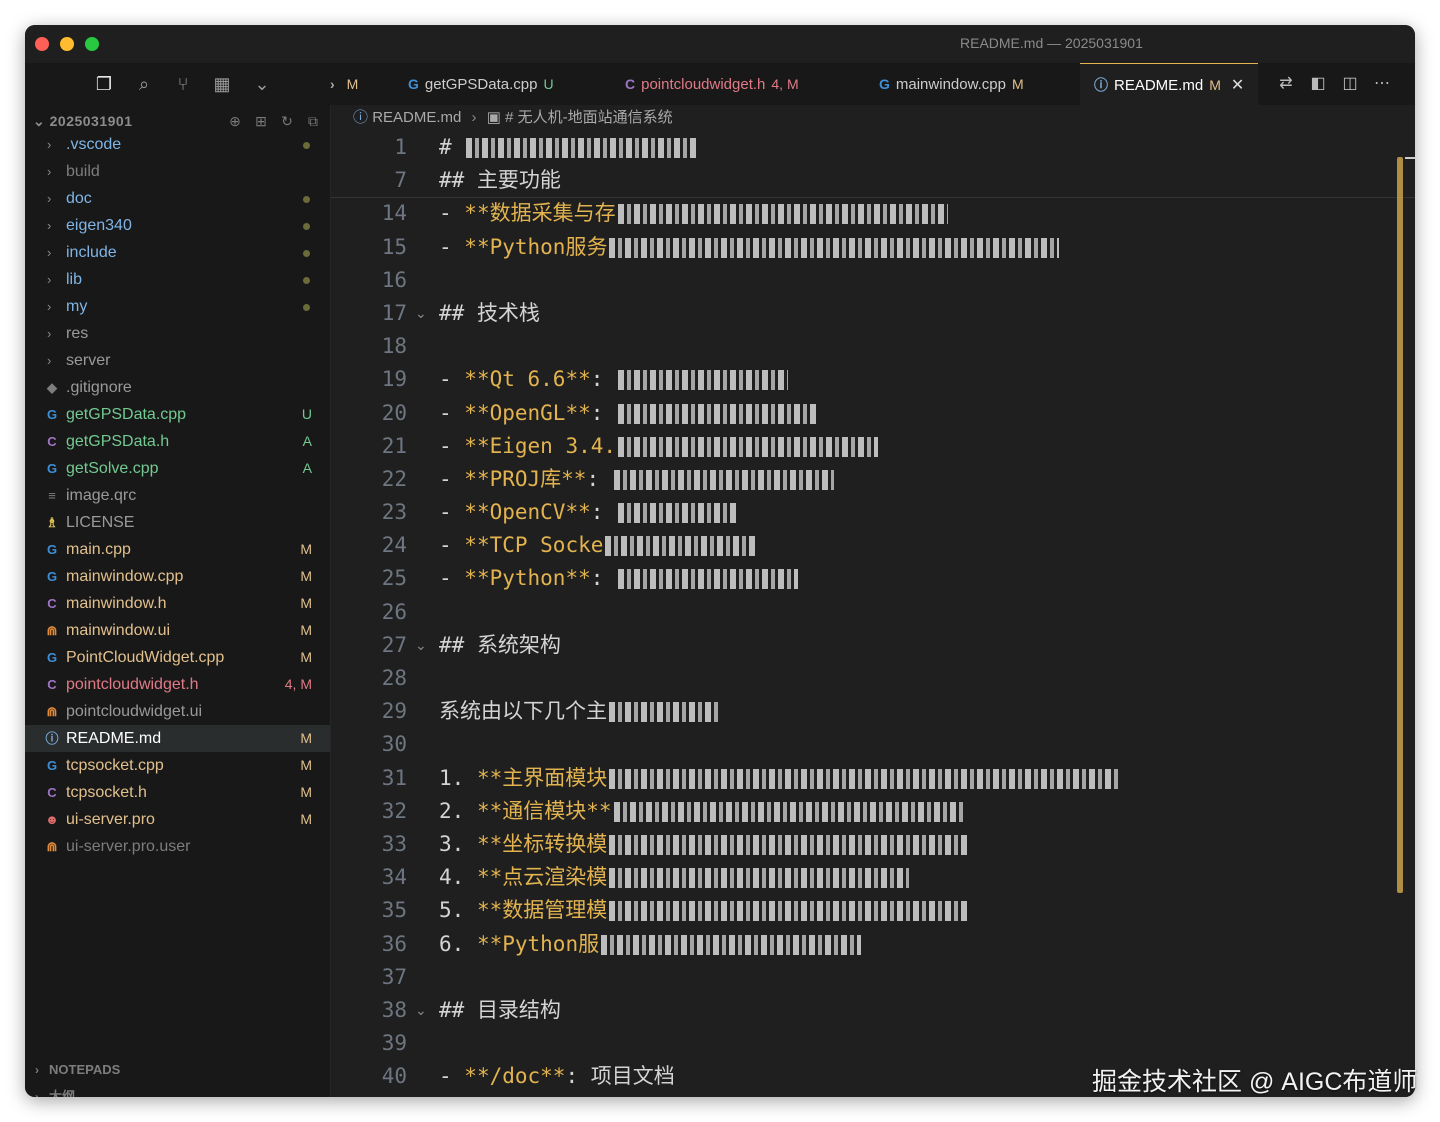 This screenshot has height=1122, width=1440. I want to click on code-line: 18, so click(873, 346).